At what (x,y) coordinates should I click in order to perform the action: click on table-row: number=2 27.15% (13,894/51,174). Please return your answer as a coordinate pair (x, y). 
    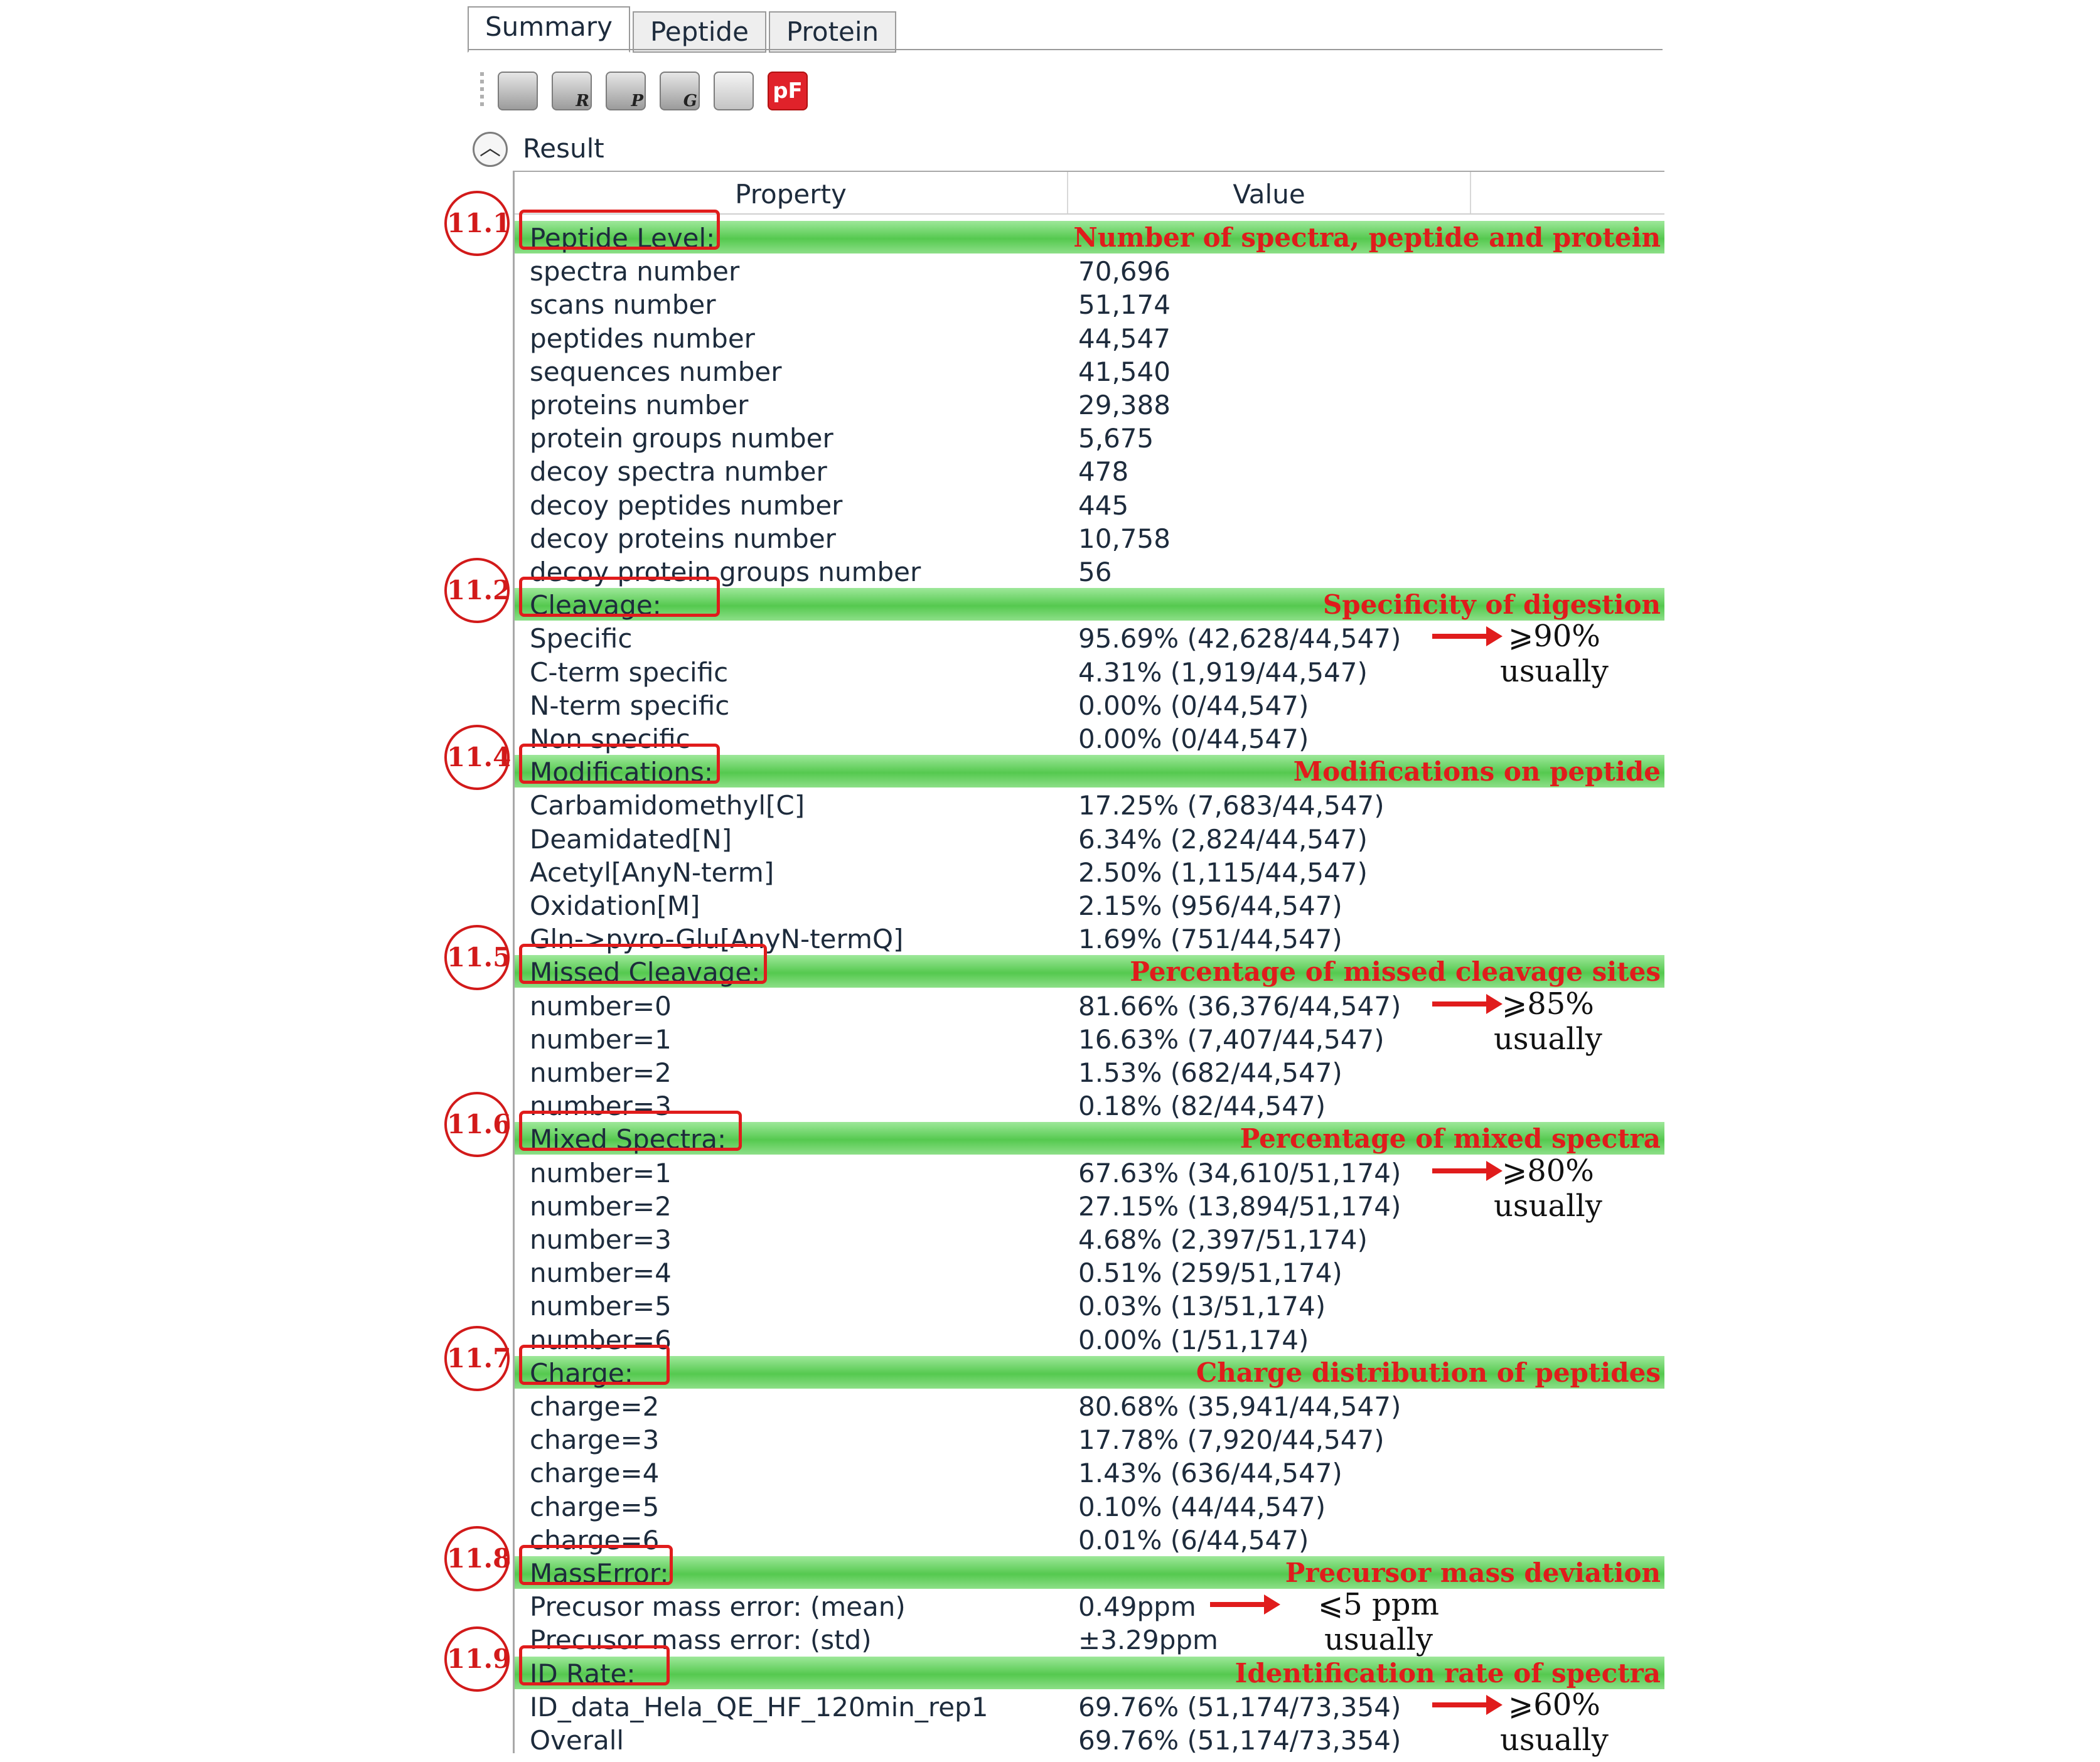
    Looking at the image, I should click on (1089, 1206).